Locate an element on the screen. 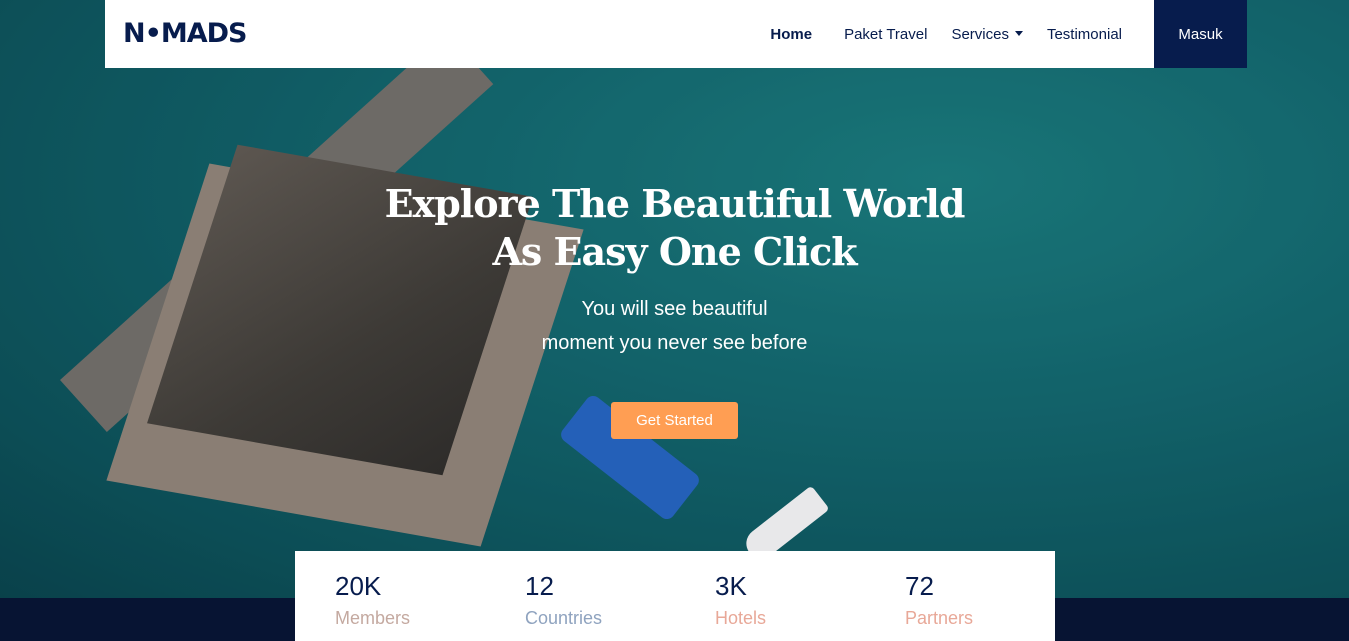 This screenshot has height=641, width=1349. stat-label: Hotels is located at coordinates (741, 618).